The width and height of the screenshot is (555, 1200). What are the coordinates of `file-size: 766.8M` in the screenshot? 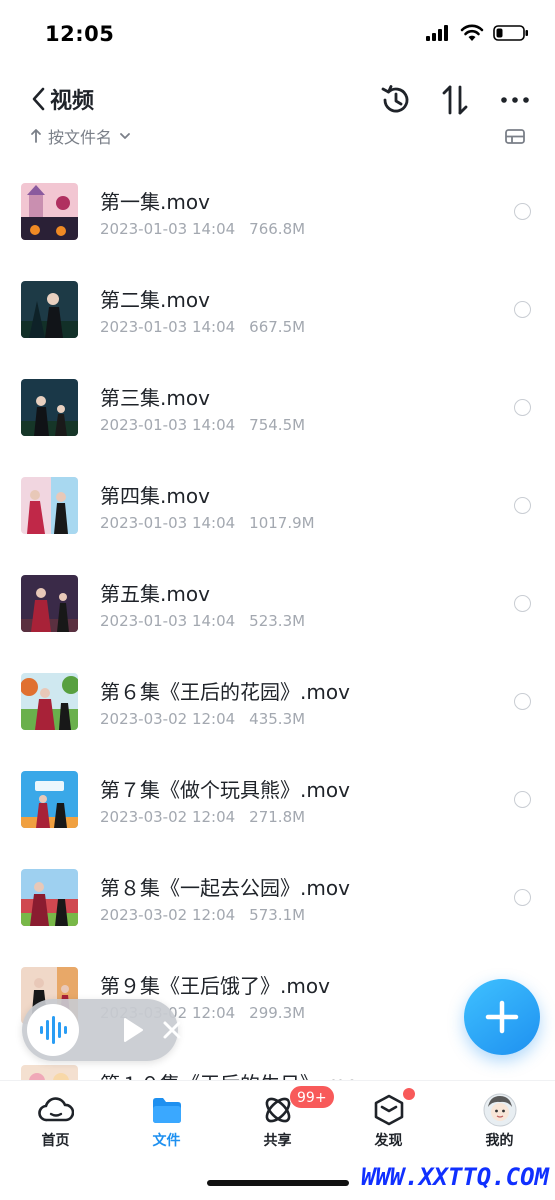 It's located at (277, 229).